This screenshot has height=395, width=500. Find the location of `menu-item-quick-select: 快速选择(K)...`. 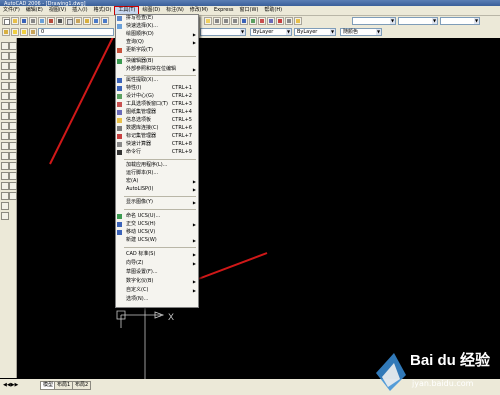

menu-item-quick-select: 快速选择(K)... is located at coordinates (157, 26).